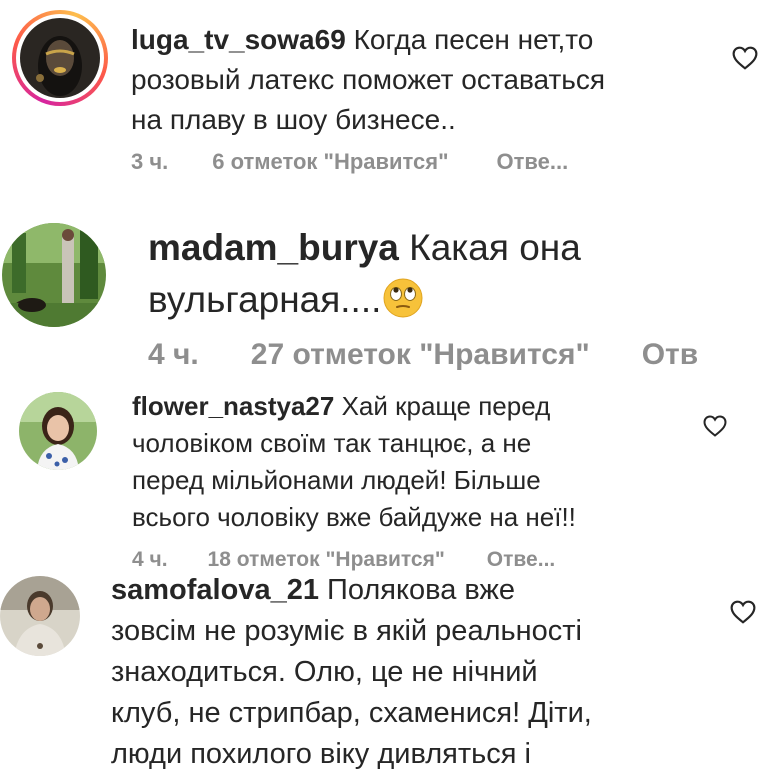 This screenshot has width=768, height=775. What do you see at coordinates (233, 406) in the screenshot?
I see `comment-username: flower_nastya27` at bounding box center [233, 406].